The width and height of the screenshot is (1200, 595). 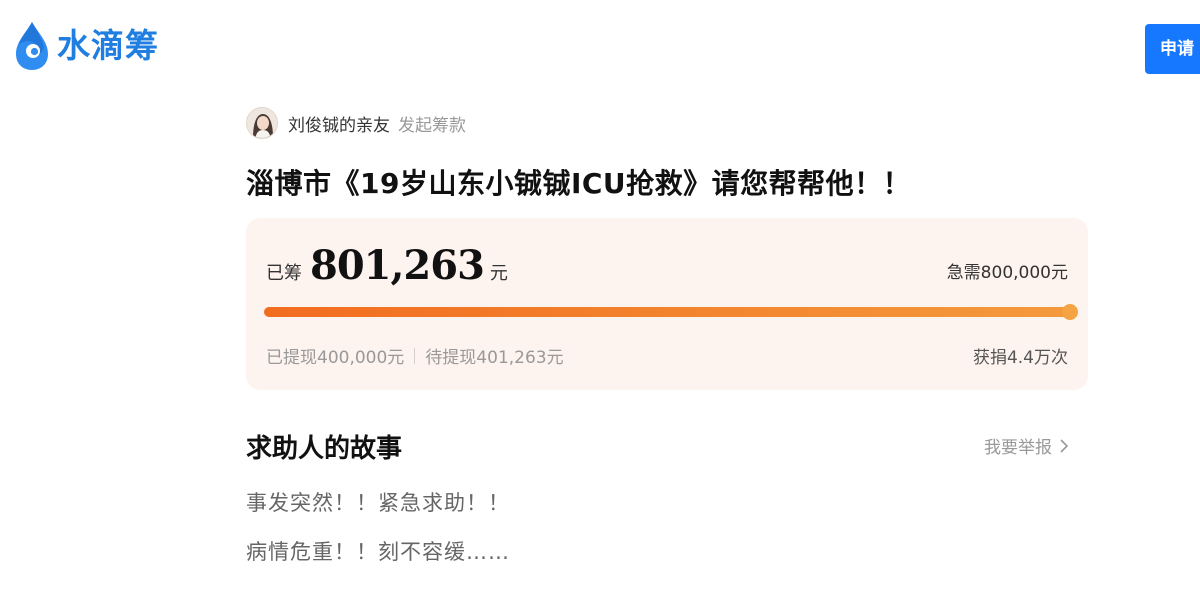 I want to click on target-amount: 急需800,000元, so click(x=1007, y=273).